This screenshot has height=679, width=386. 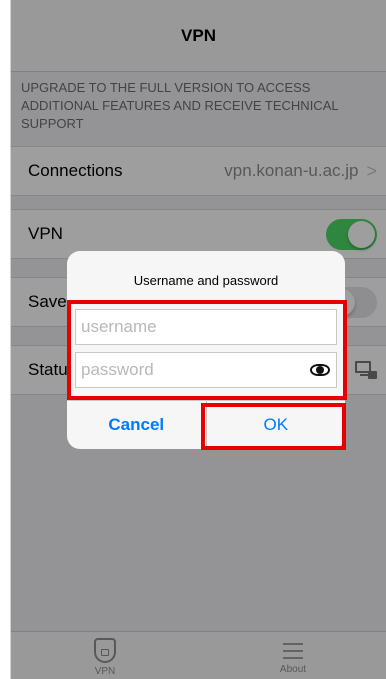 I want to click on ok-button: OK, so click(x=276, y=425).